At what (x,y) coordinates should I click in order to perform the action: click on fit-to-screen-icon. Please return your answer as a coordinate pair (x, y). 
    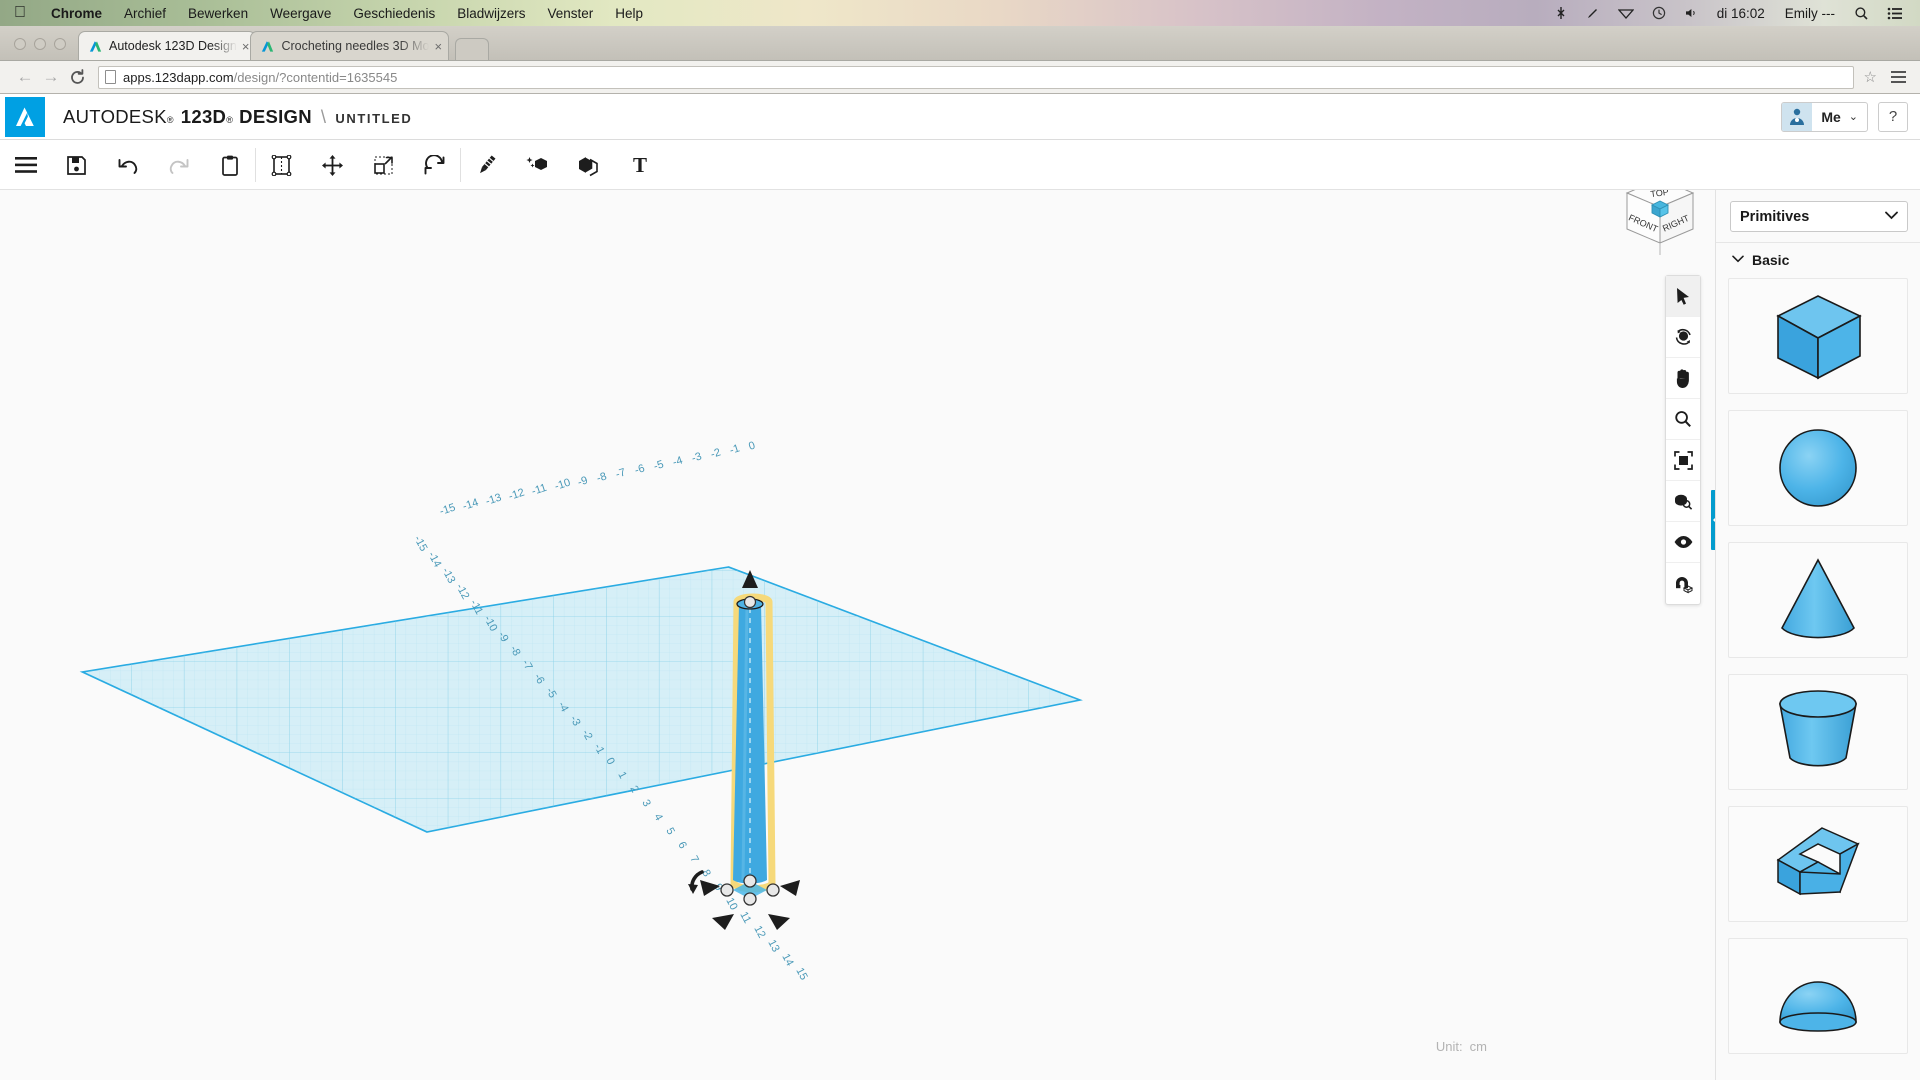
    Looking at the image, I should click on (1683, 460).